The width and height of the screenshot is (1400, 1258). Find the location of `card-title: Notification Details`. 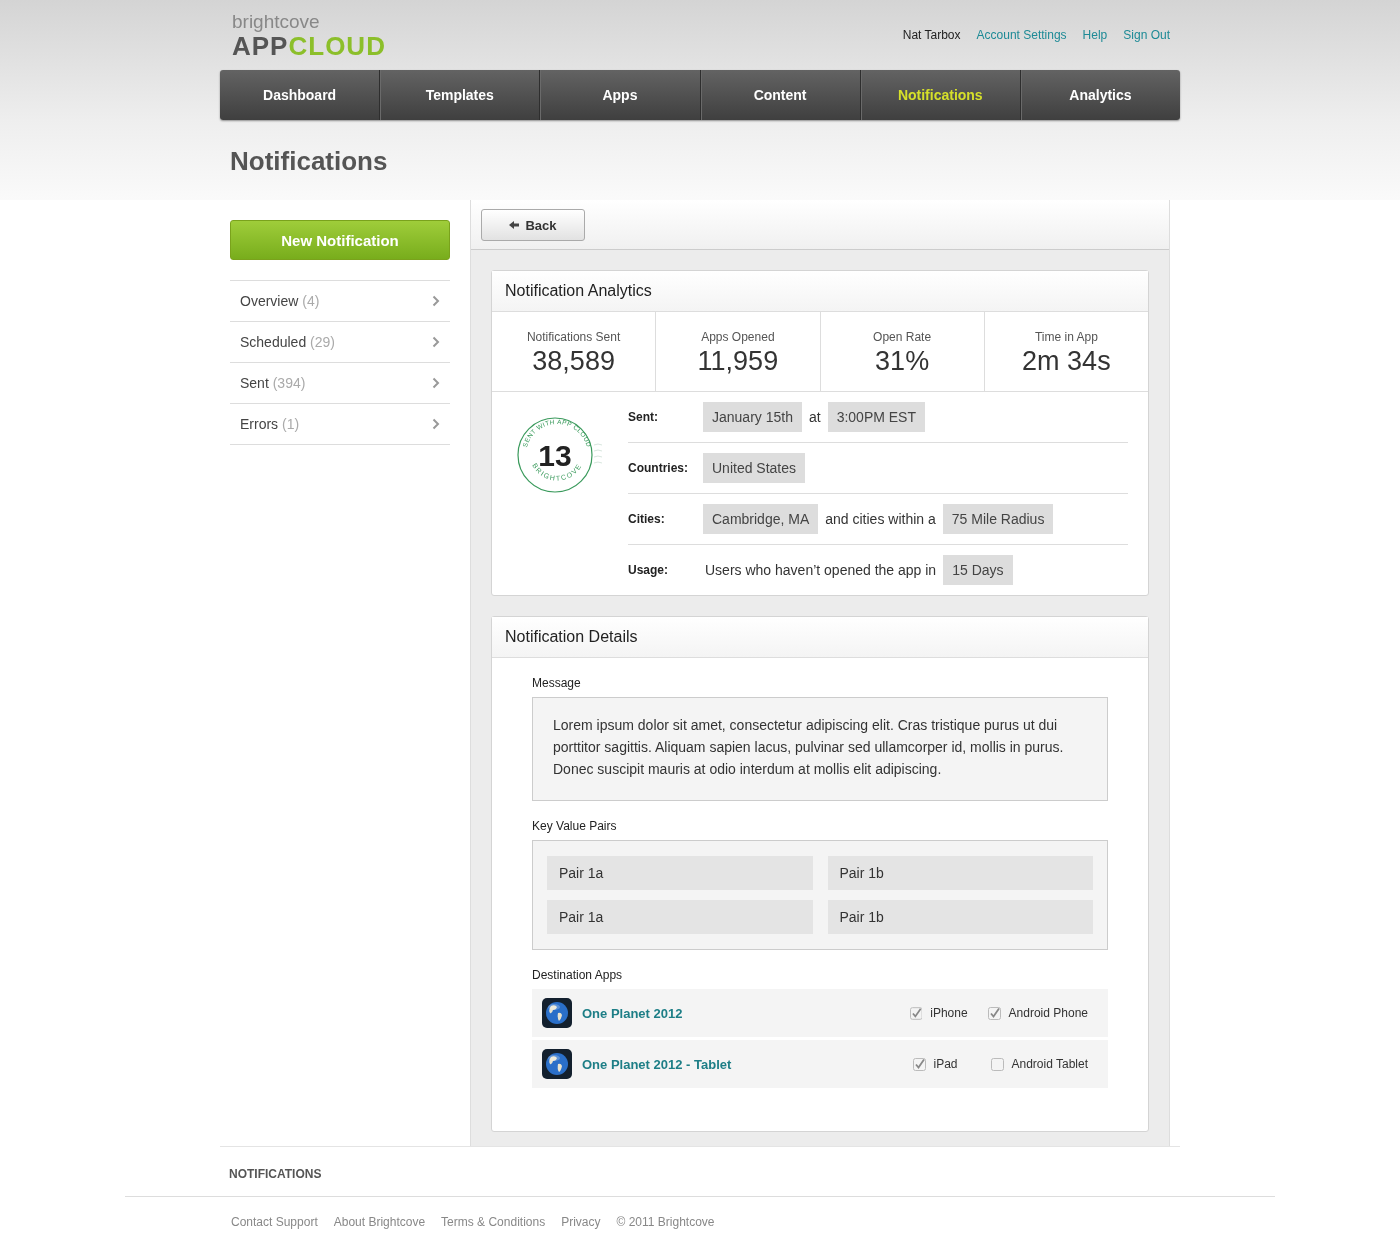

card-title: Notification Details is located at coordinates (820, 637).